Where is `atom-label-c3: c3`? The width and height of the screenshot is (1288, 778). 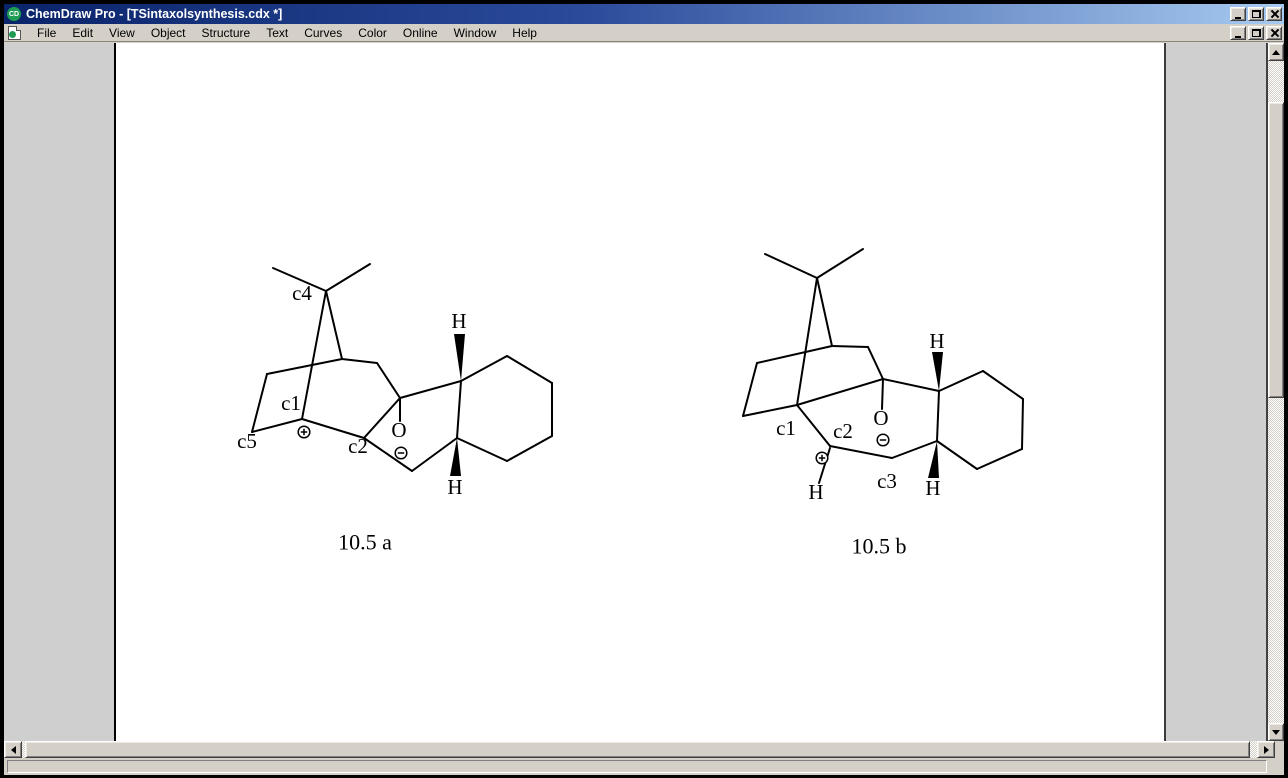
atom-label-c3: c3 is located at coordinates (887, 481).